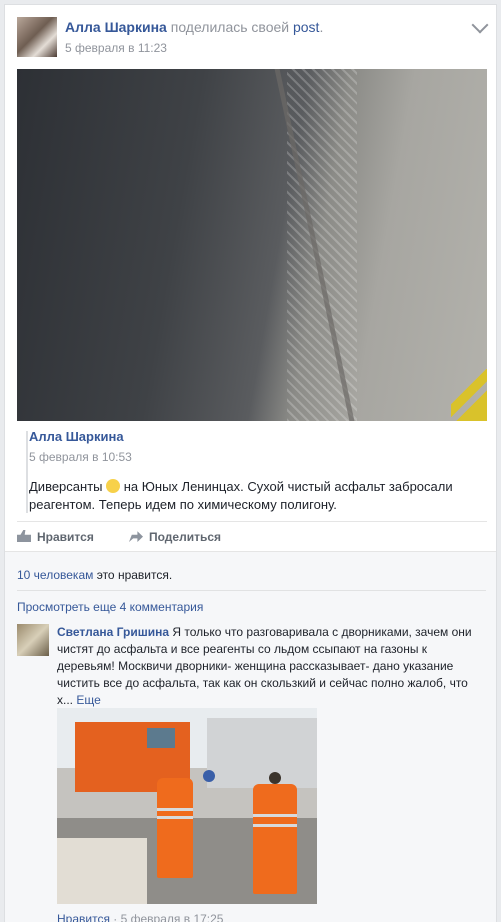 The width and height of the screenshot is (501, 922). What do you see at coordinates (275, 778) in the screenshot?
I see `photo-worker-right-hat` at bounding box center [275, 778].